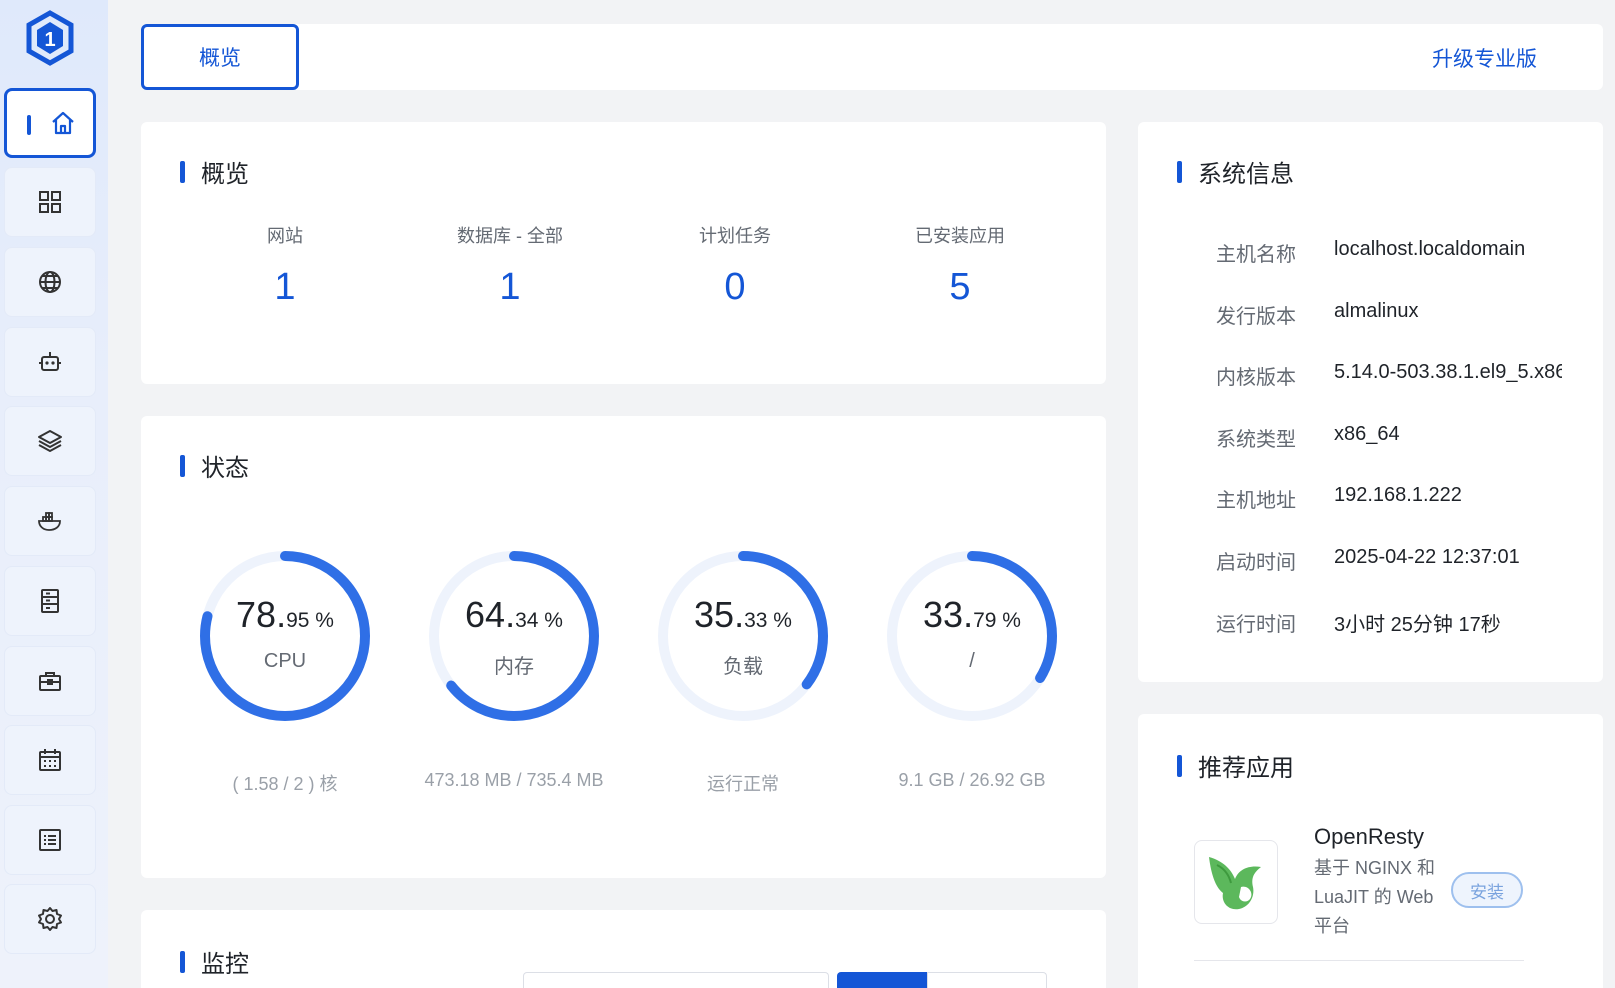 The width and height of the screenshot is (1615, 988). Describe the element at coordinates (872, 57) in the screenshot. I see `top-bar: 概览 升级专业版` at that location.